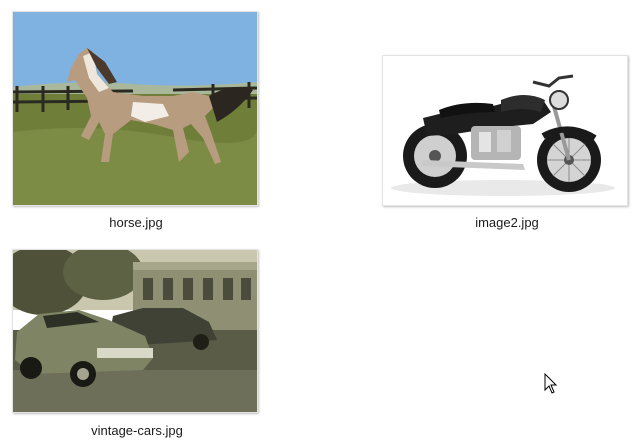  Describe the element at coordinates (507, 222) in the screenshot. I see `file-label-image2: image2.jpg` at that location.